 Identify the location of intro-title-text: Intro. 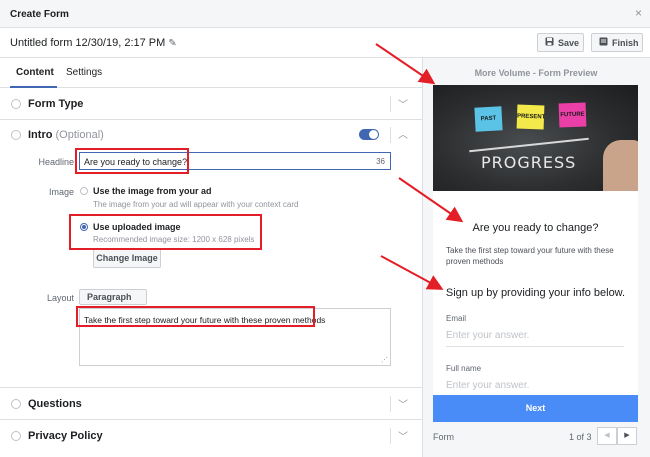
(40, 135).